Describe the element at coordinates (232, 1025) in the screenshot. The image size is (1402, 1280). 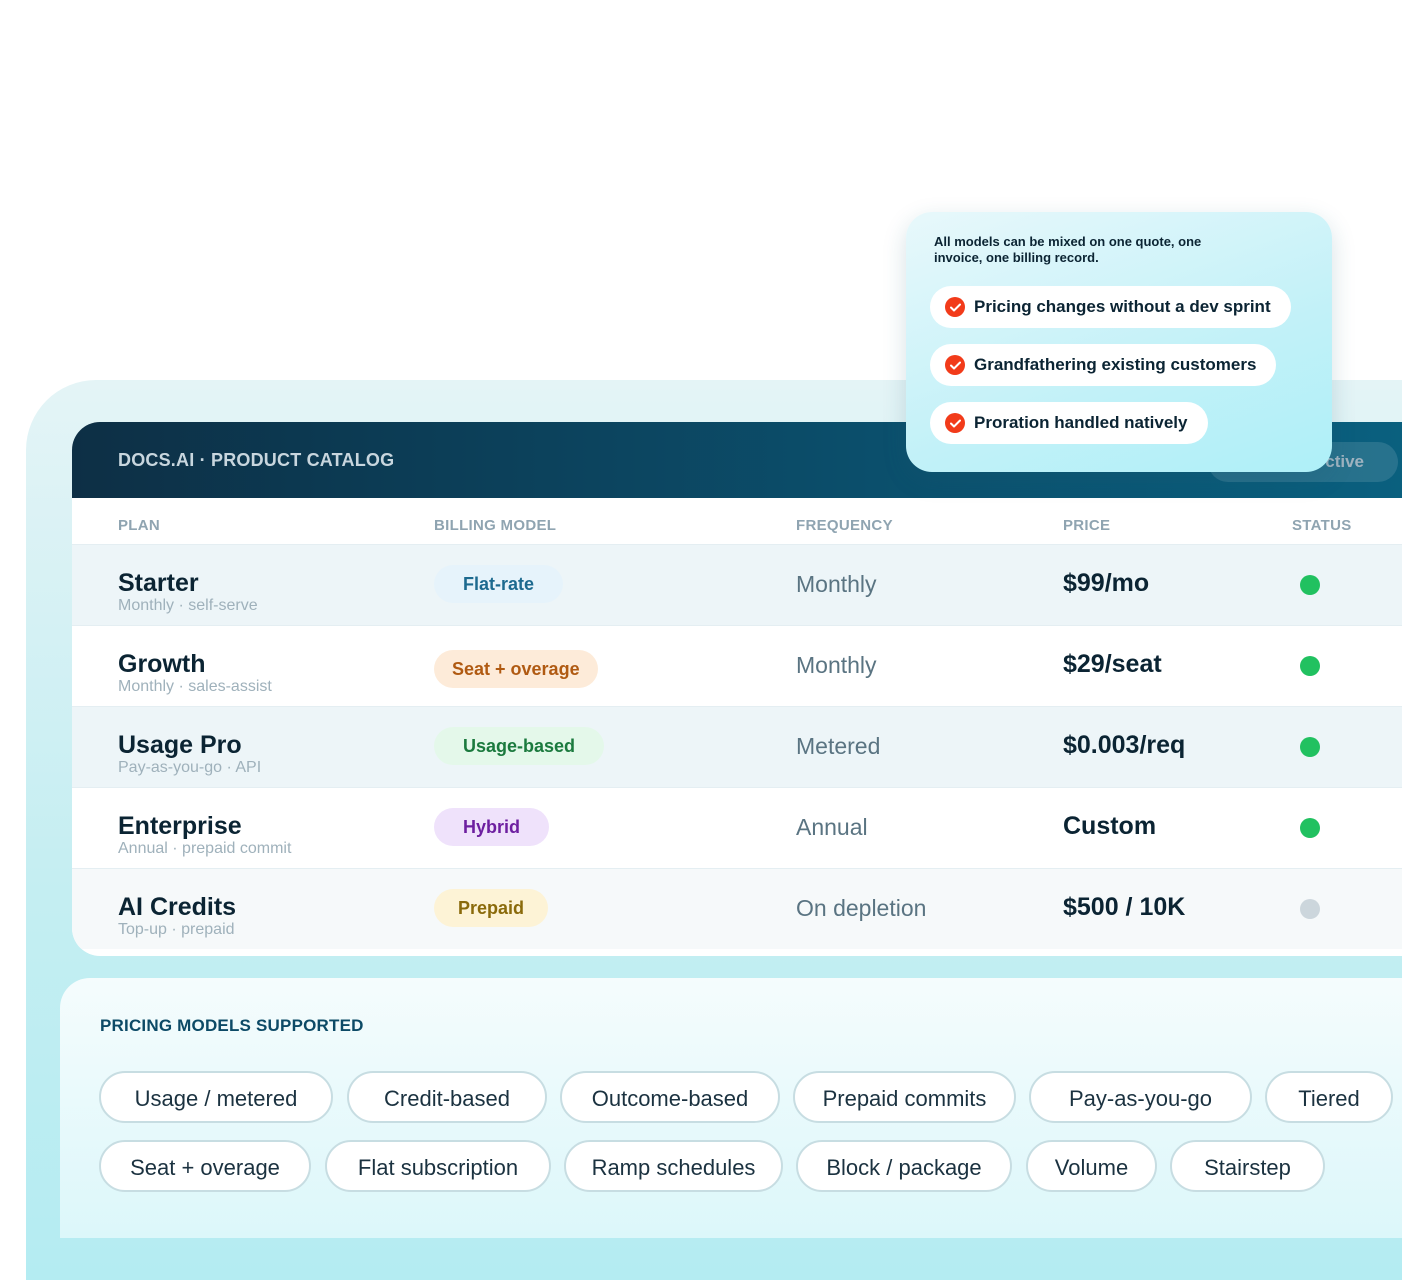
I see `pricing-models-title: PRICING MODELS SUPPORTED` at that location.